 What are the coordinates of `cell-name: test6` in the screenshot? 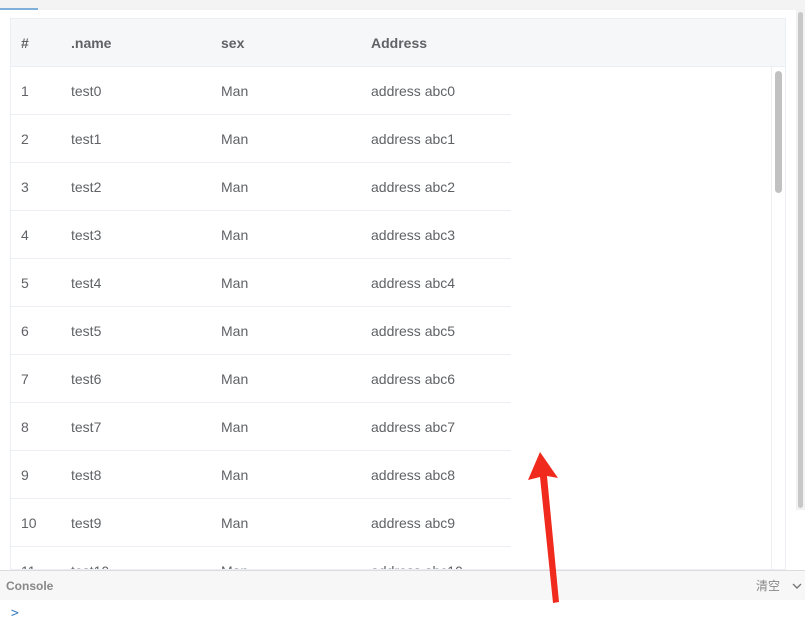 It's located at (86, 379).